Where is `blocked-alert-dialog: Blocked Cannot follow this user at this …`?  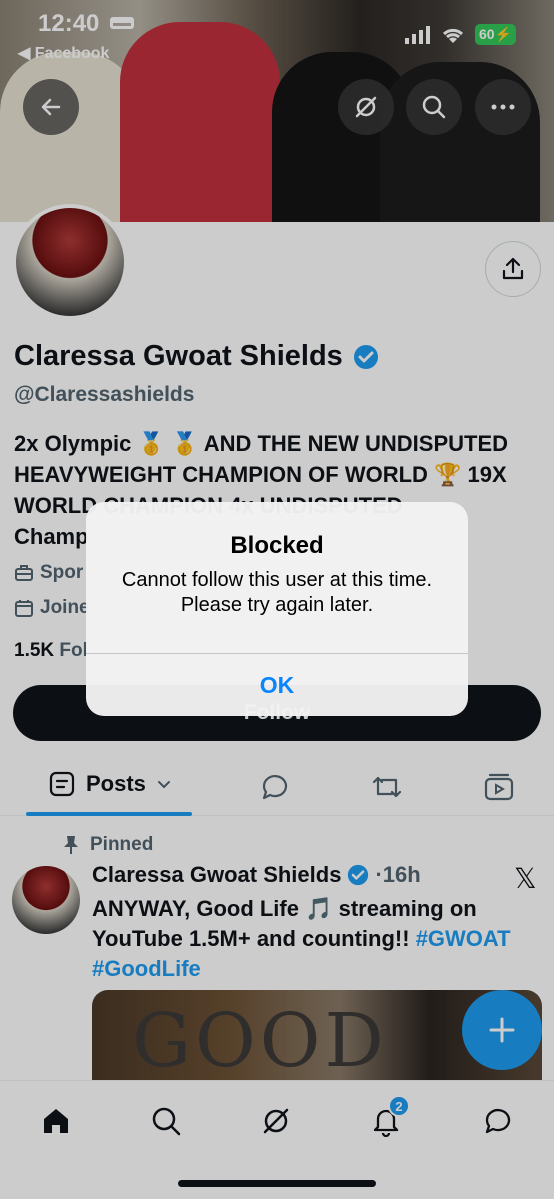
blocked-alert-dialog: Blocked Cannot follow this user at this … is located at coordinates (277, 609).